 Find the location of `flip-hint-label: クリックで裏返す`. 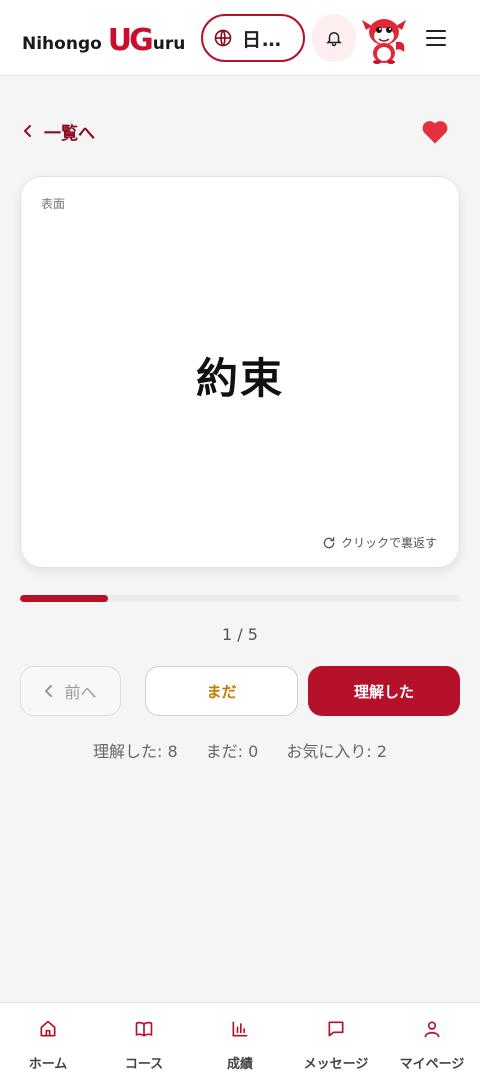

flip-hint-label: クリックで裏返す is located at coordinates (388, 543).